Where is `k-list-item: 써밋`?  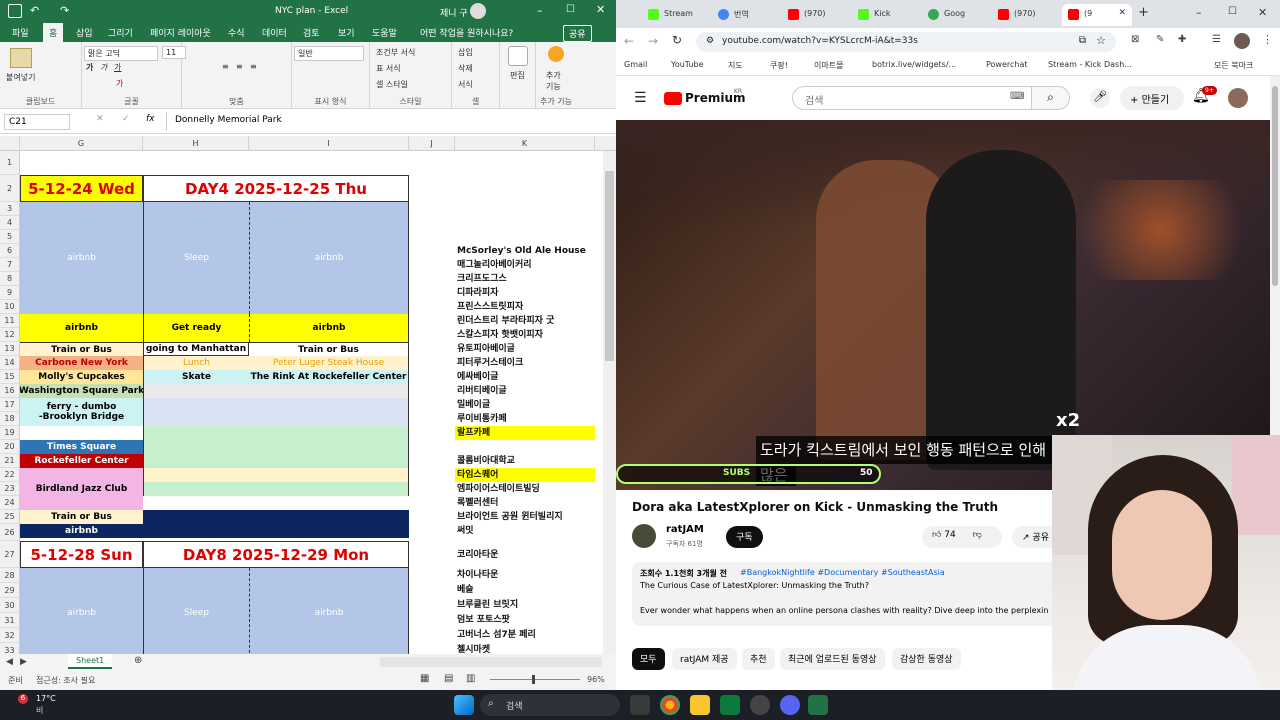
k-list-item: 써밋 is located at coordinates (525, 531).